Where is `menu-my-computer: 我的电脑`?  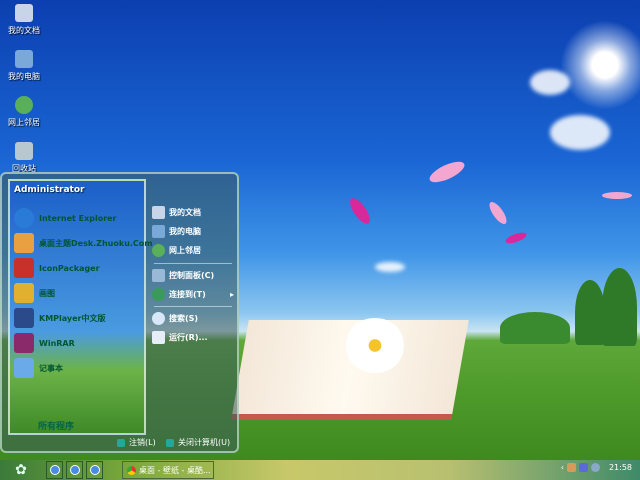
menu-my-computer: 我的电脑 is located at coordinates (193, 231).